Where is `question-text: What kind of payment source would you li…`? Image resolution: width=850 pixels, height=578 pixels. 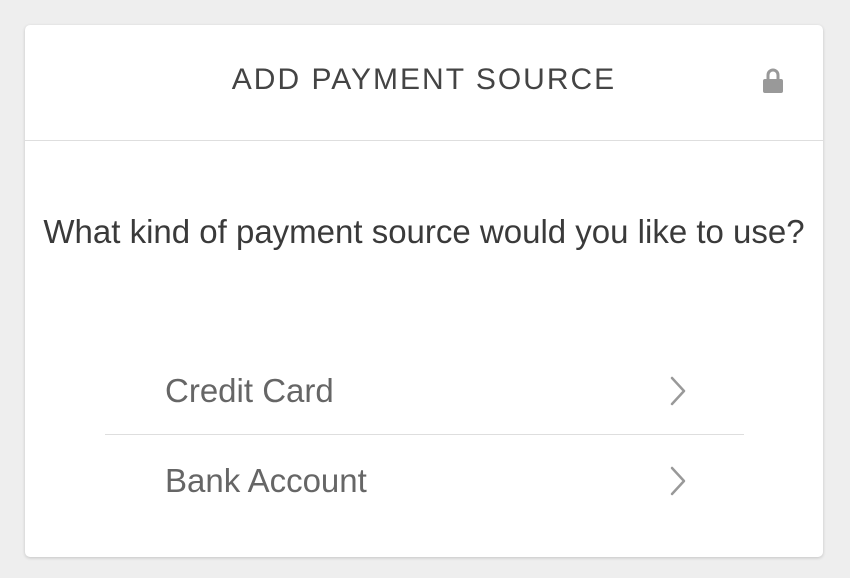
question-text: What kind of payment source would you li… is located at coordinates (424, 231).